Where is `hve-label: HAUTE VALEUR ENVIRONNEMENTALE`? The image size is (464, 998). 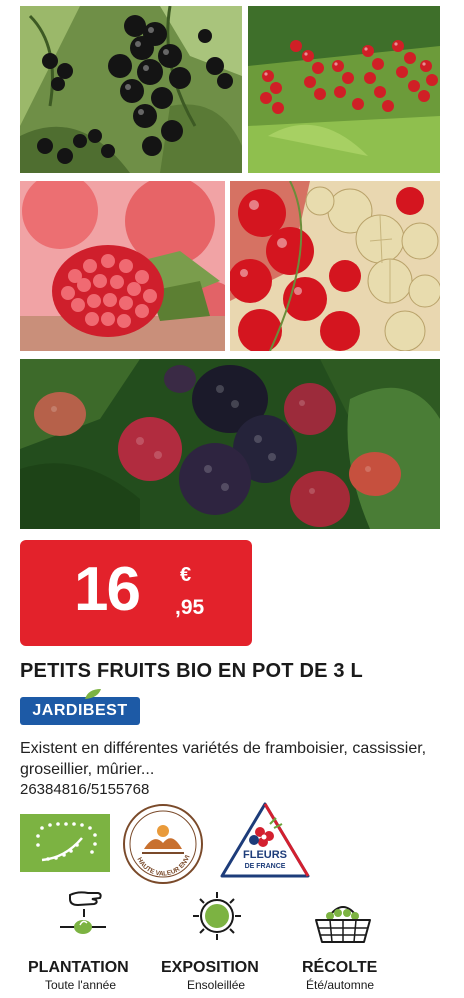 hve-label: HAUTE VALEUR ENVIRONNEMENTALE is located at coordinates (161, 841).